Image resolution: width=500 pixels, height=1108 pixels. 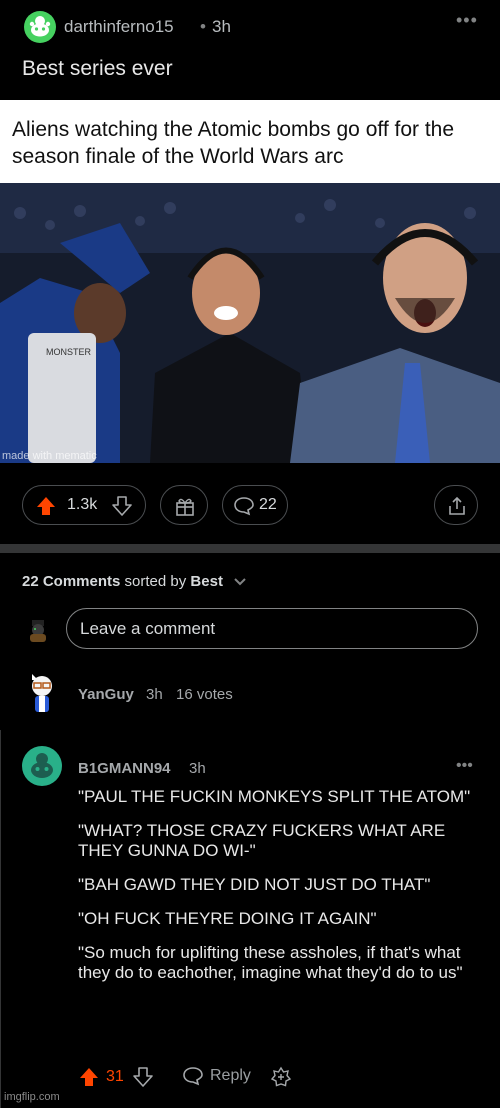 I want to click on can-label: MONSTER, so click(x=69, y=352).